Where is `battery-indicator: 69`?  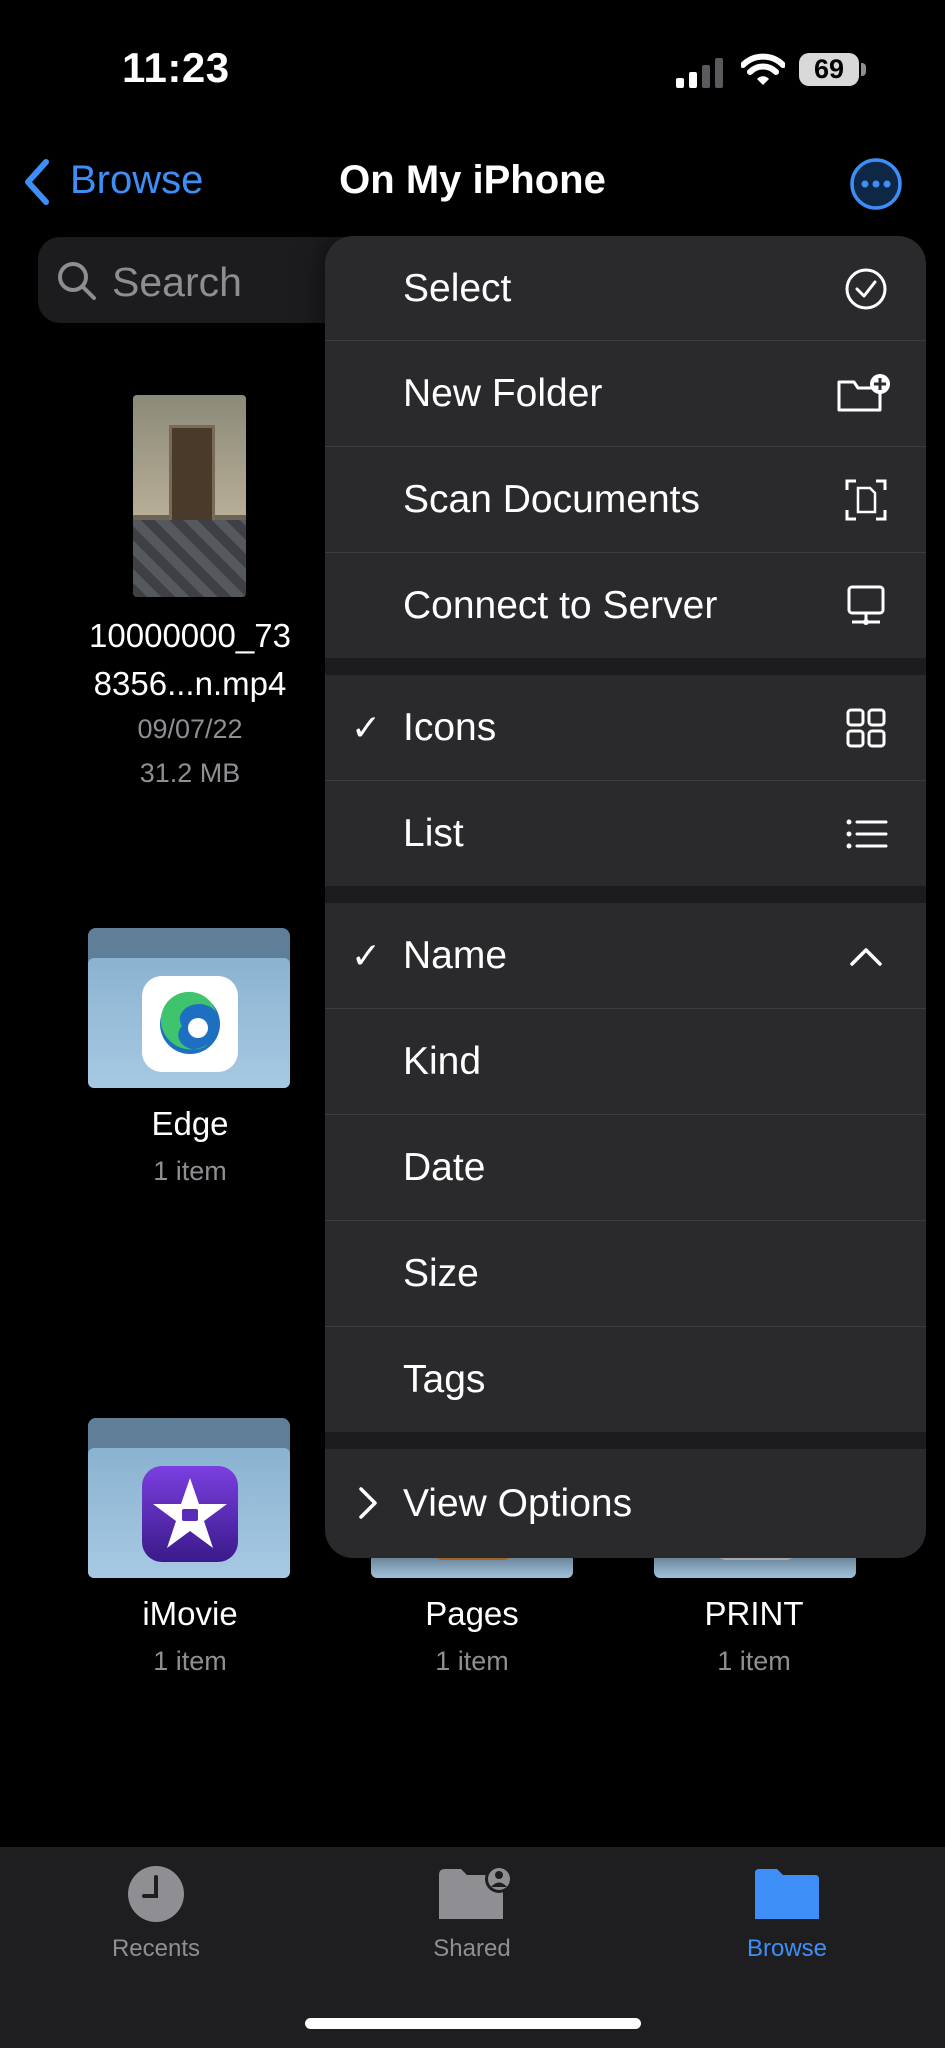 battery-indicator: 69 is located at coordinates (829, 69).